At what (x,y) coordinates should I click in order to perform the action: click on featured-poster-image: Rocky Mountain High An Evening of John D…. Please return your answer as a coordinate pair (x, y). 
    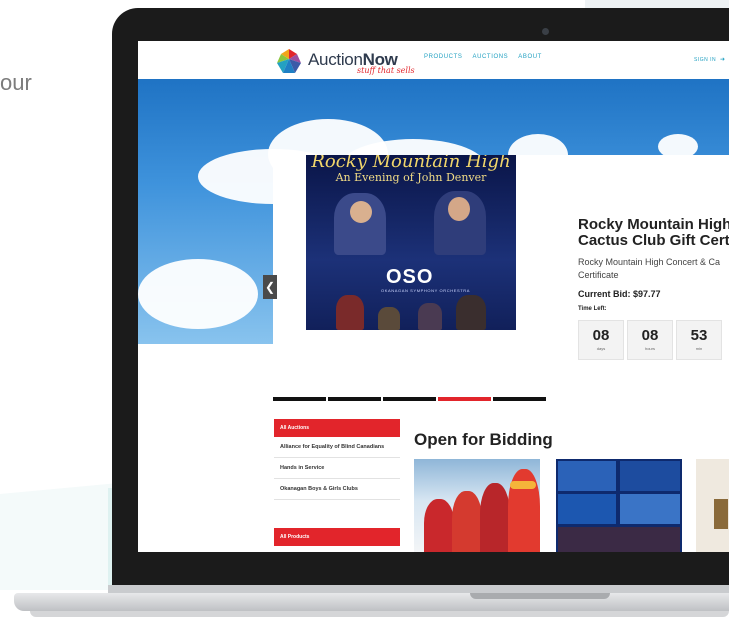
    Looking at the image, I should click on (411, 242).